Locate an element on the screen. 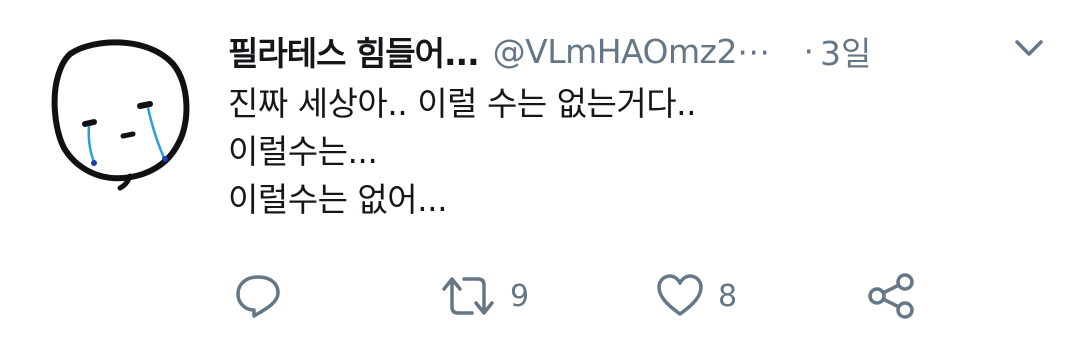 This screenshot has height=338, width=1079. tweet-text-line: 진짜 세상아.. 이럴 수는 없는거다.. is located at coordinates (462, 103).